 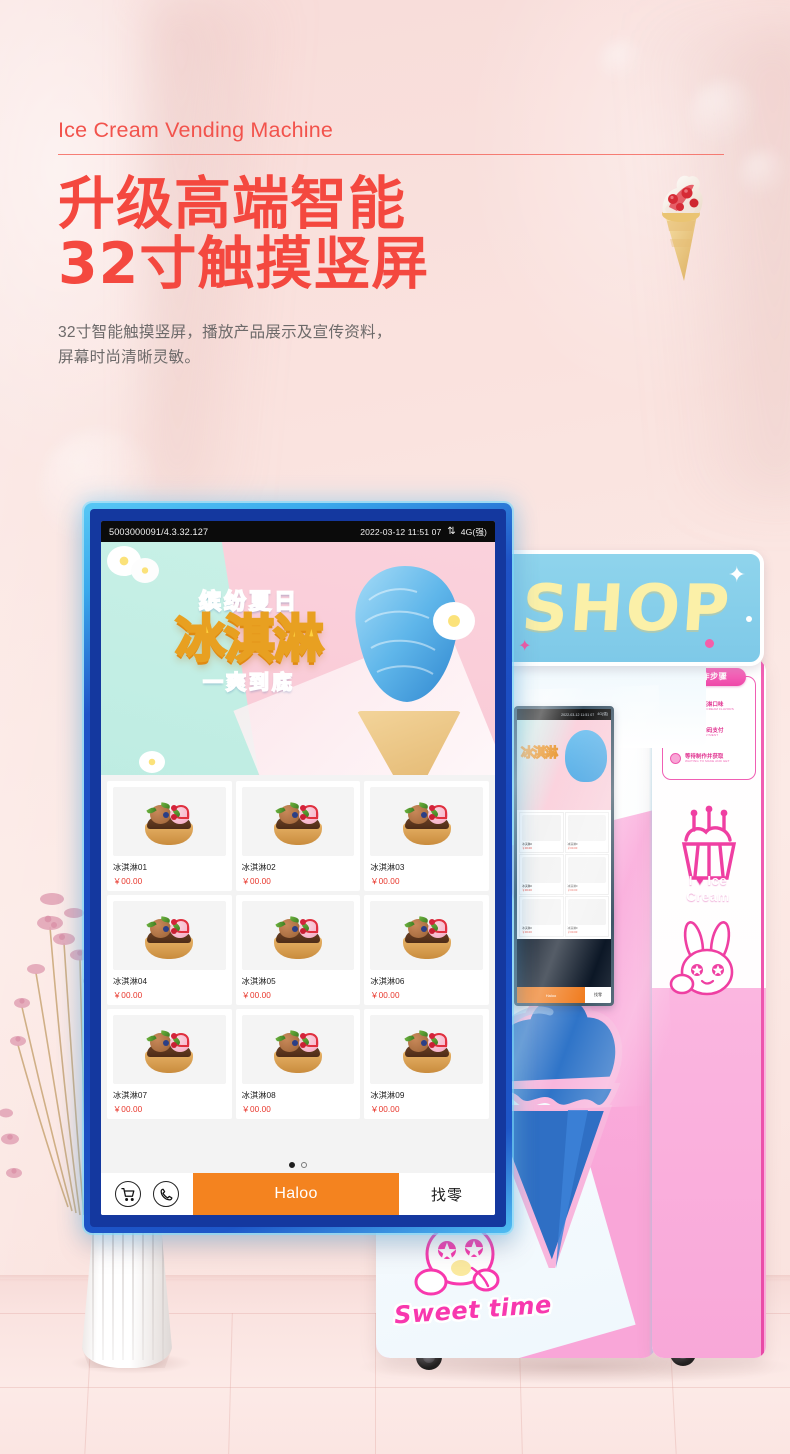 What do you see at coordinates (127, 1298) in the screenshot?
I see `ceramic-vase` at bounding box center [127, 1298].